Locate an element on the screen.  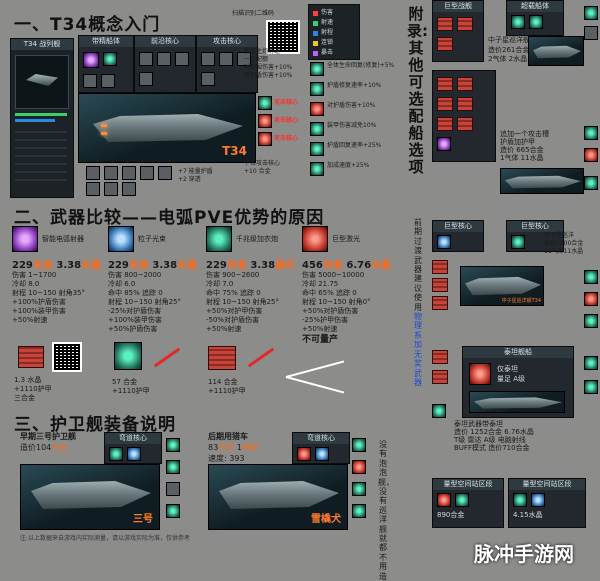
titan-laser-icon is located at coordinates (480, 374).